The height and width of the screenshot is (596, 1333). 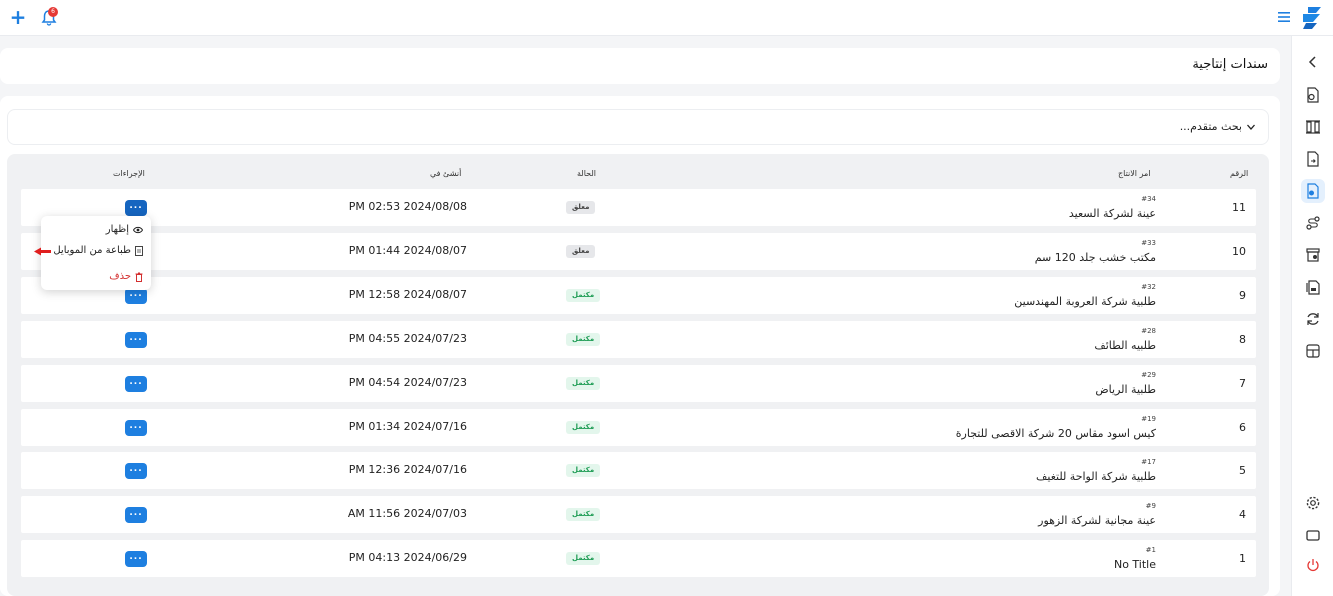 What do you see at coordinates (1150, 506) in the screenshot?
I see `order-code: #9` at bounding box center [1150, 506].